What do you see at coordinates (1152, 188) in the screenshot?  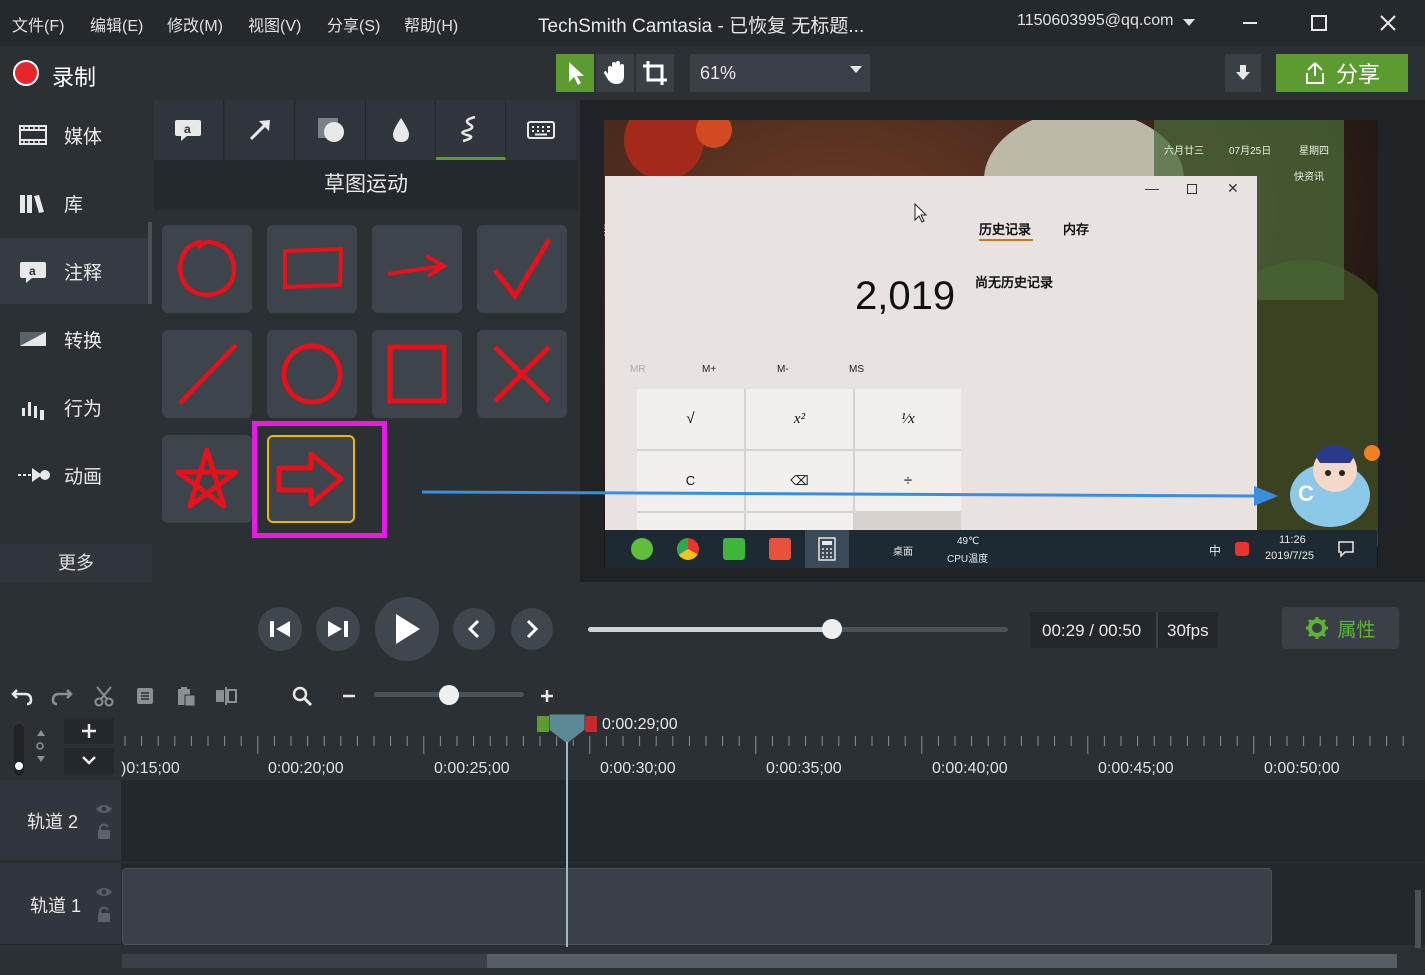 I see `calc-minimize-button: —` at bounding box center [1152, 188].